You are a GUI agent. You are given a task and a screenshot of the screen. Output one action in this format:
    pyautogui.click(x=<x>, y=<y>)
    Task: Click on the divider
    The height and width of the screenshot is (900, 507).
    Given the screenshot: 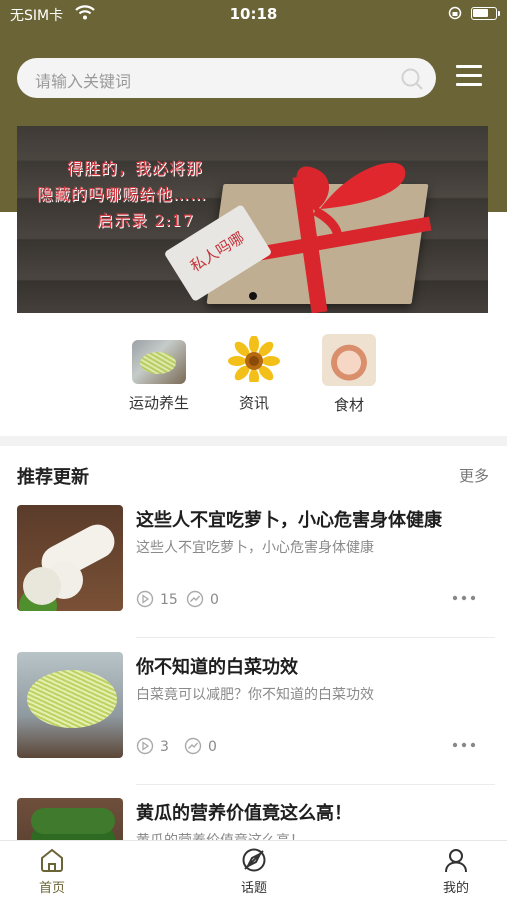 What is the action you would take?
    pyautogui.click(x=315, y=637)
    